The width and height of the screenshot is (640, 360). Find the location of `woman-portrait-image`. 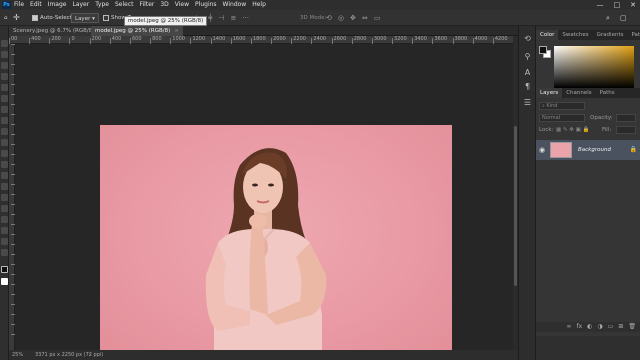

woman-portrait-image is located at coordinates (266, 254).